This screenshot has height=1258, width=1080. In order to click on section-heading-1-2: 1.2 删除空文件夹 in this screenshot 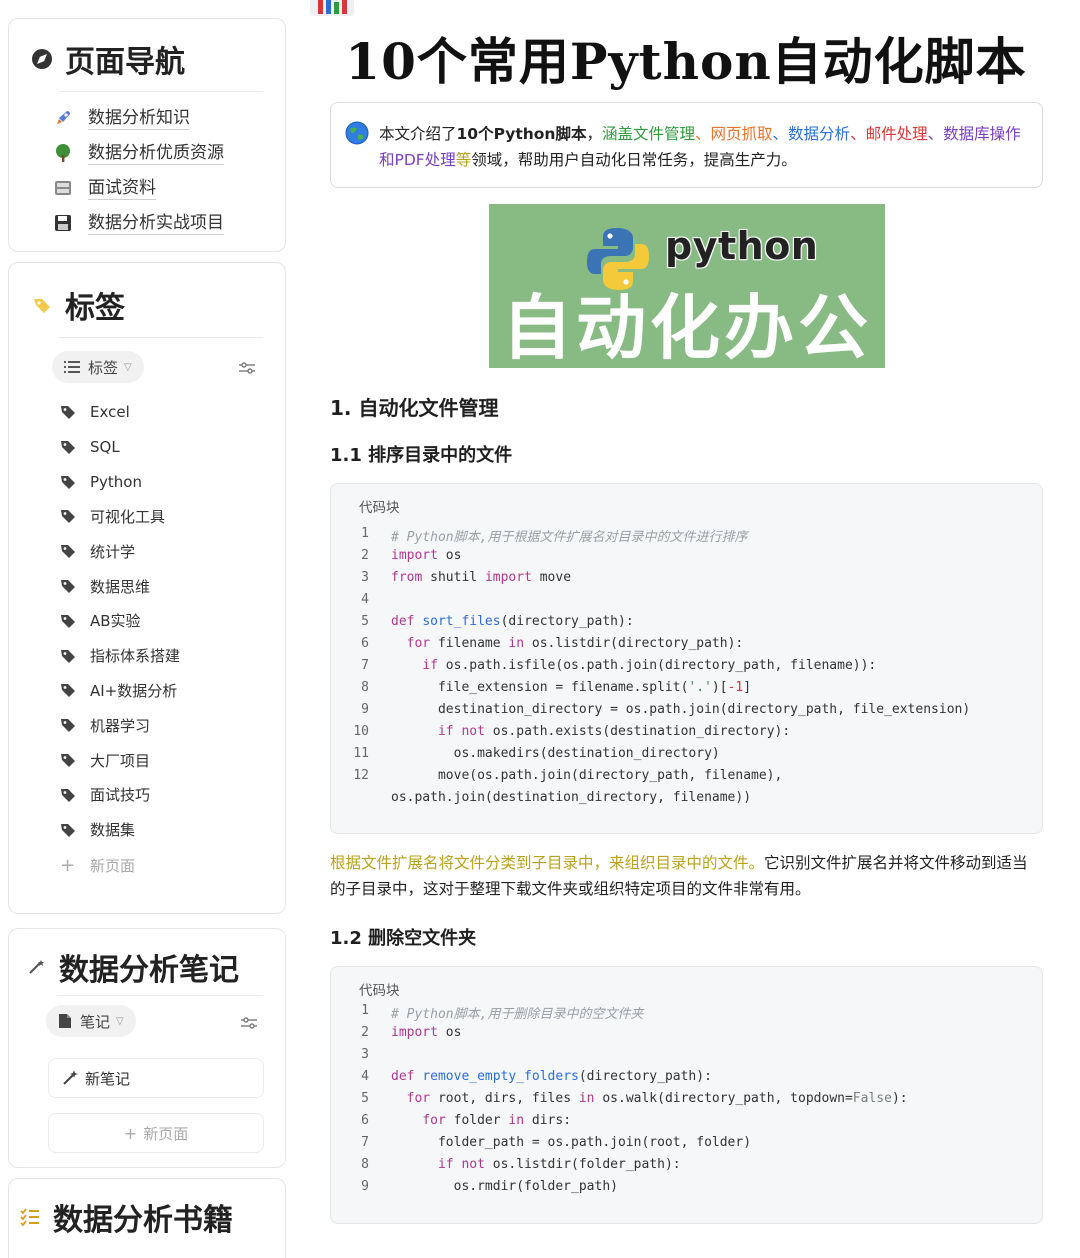, I will do `click(403, 938)`.